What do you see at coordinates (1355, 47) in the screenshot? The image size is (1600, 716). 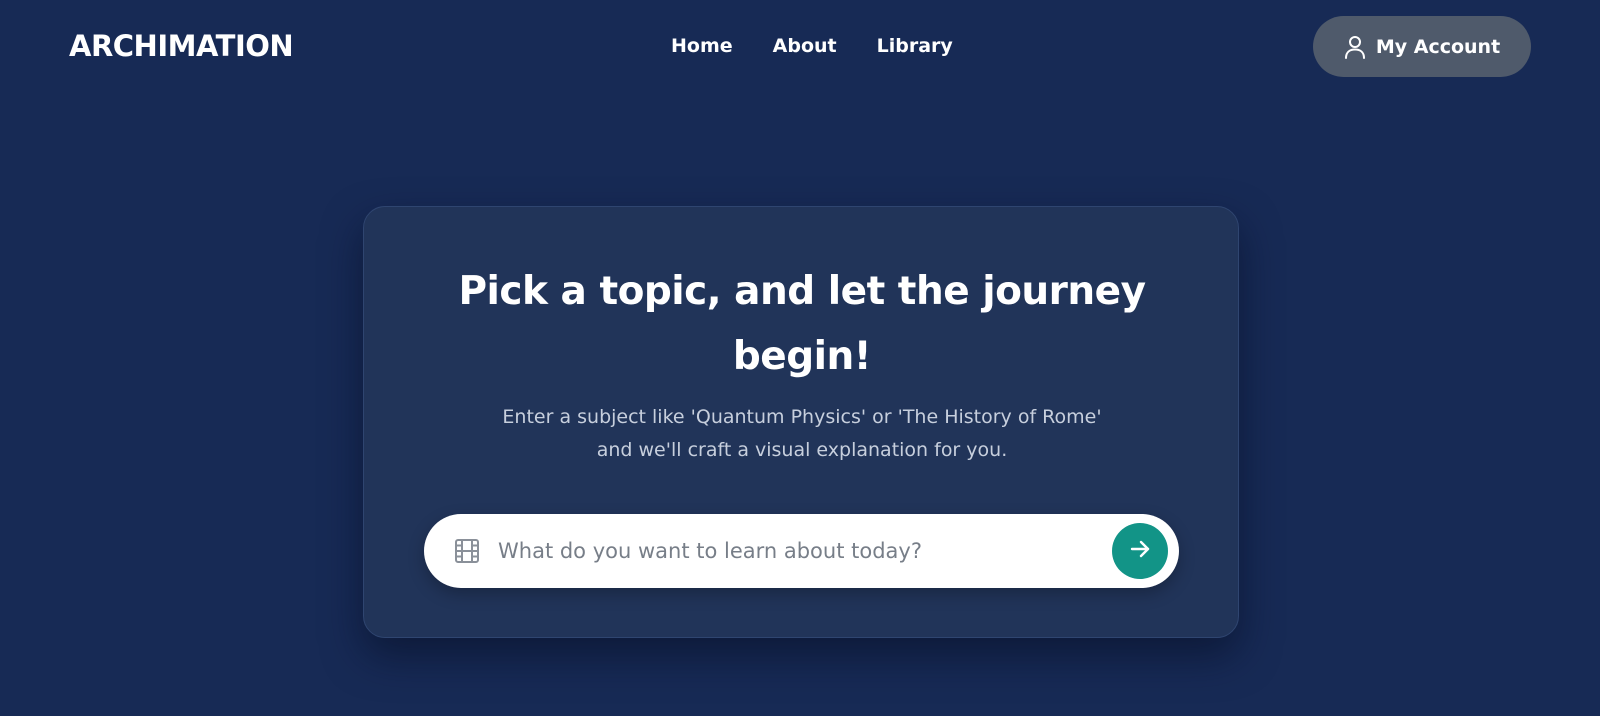 I see `user-icon` at bounding box center [1355, 47].